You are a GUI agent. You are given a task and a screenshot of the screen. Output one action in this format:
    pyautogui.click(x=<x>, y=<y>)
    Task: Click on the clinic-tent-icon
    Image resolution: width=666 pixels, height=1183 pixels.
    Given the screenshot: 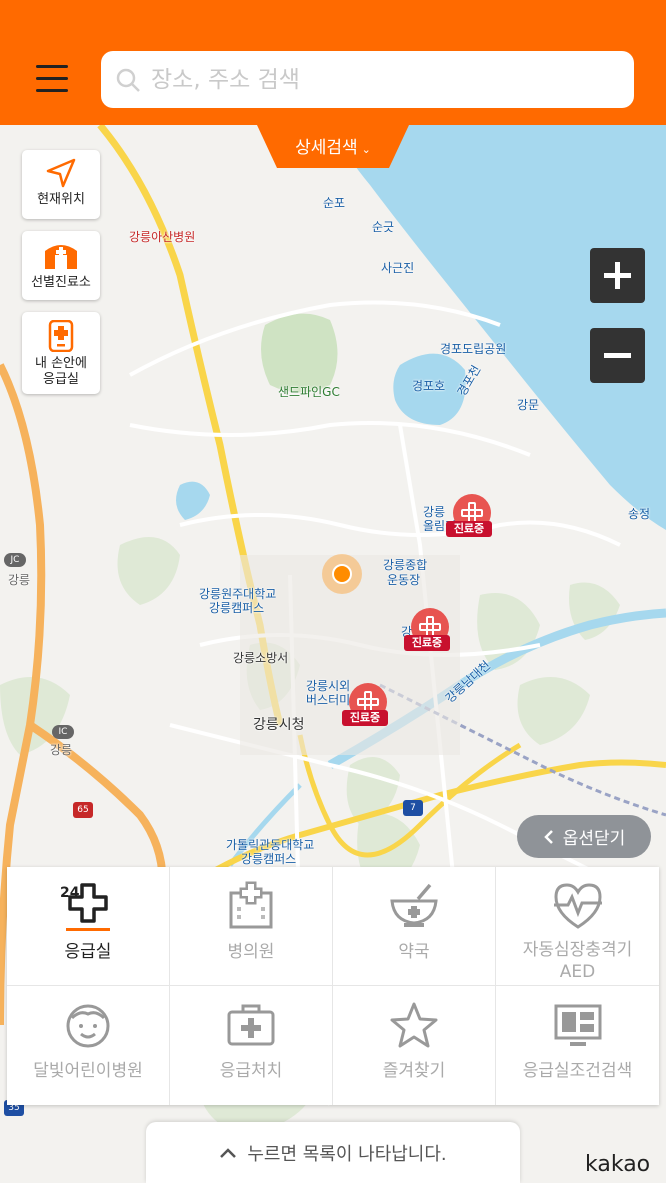 What is the action you would take?
    pyautogui.click(x=61, y=257)
    